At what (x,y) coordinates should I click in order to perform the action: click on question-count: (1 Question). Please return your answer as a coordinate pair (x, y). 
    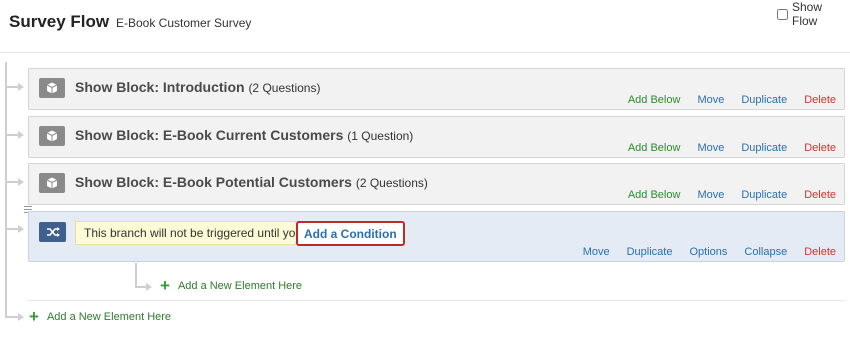
    Looking at the image, I should click on (380, 136).